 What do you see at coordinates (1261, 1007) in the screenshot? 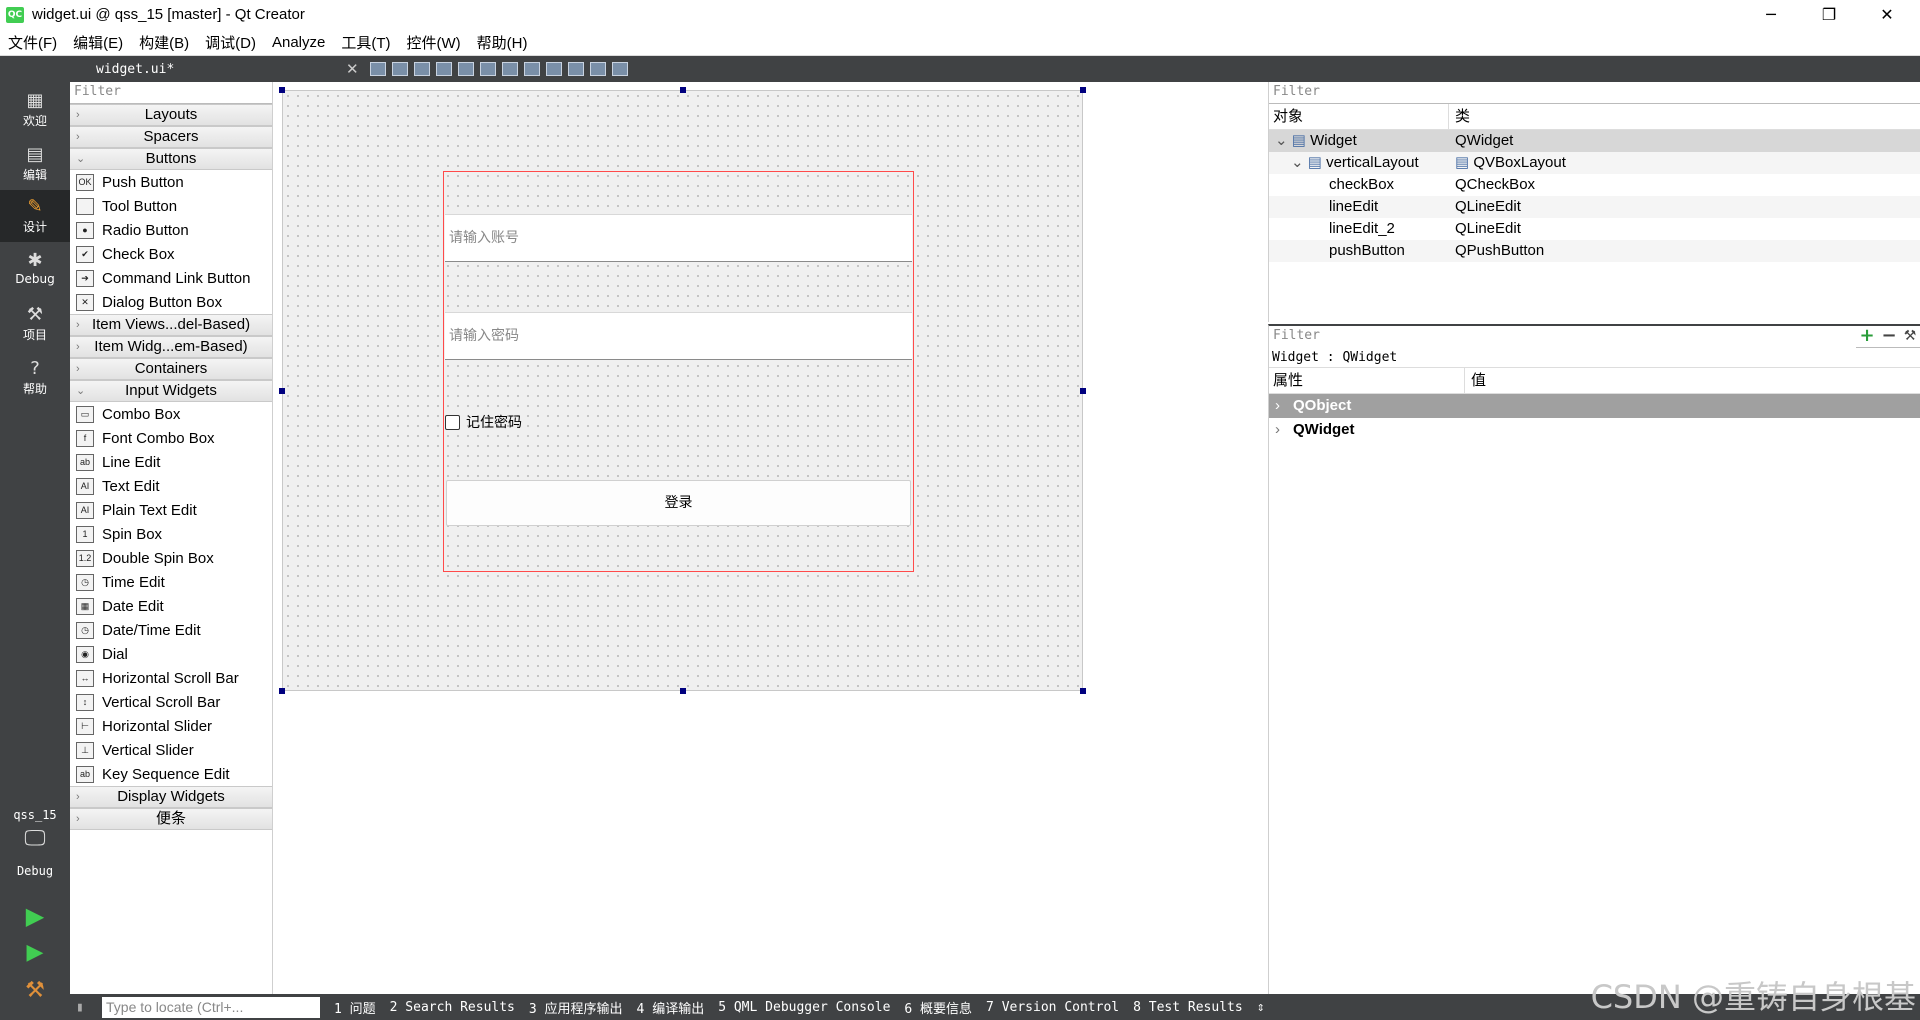
I see `chevron-updown-icon: ⇕` at bounding box center [1261, 1007].